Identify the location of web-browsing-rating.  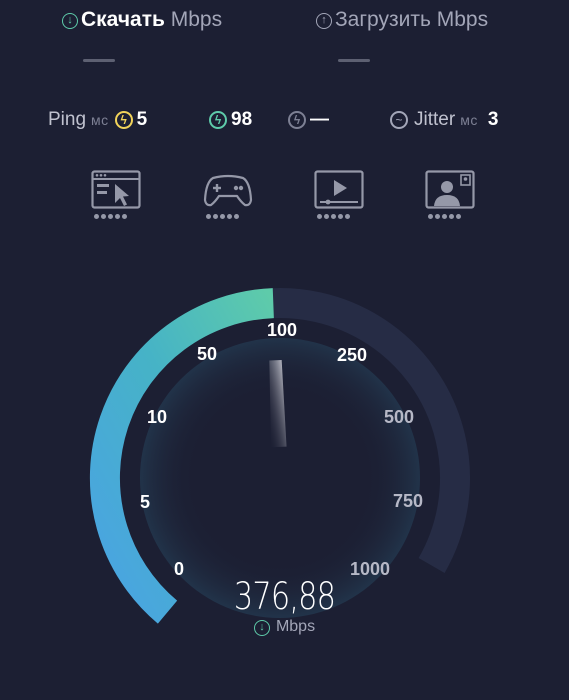
(110, 216).